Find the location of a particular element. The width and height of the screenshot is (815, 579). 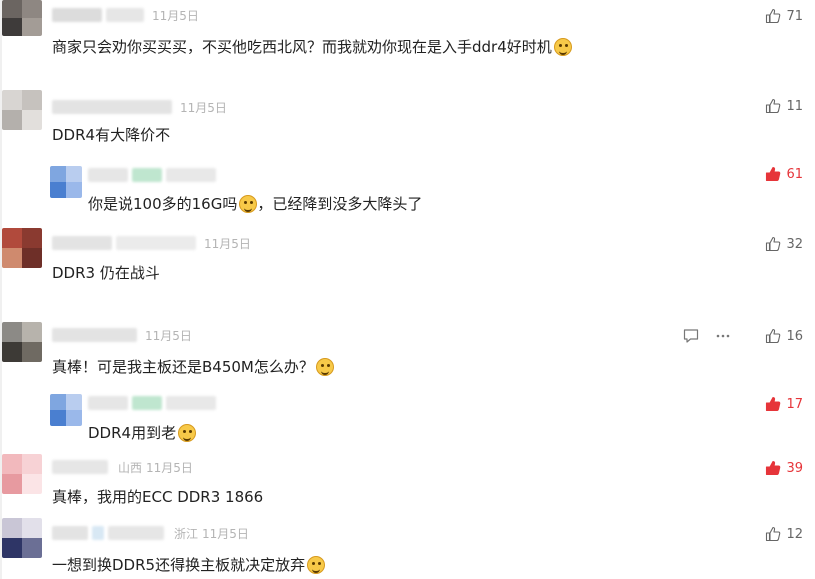

comment-text: 真棒！可是我主板还是B450M怎么办？ is located at coordinates (193, 366).